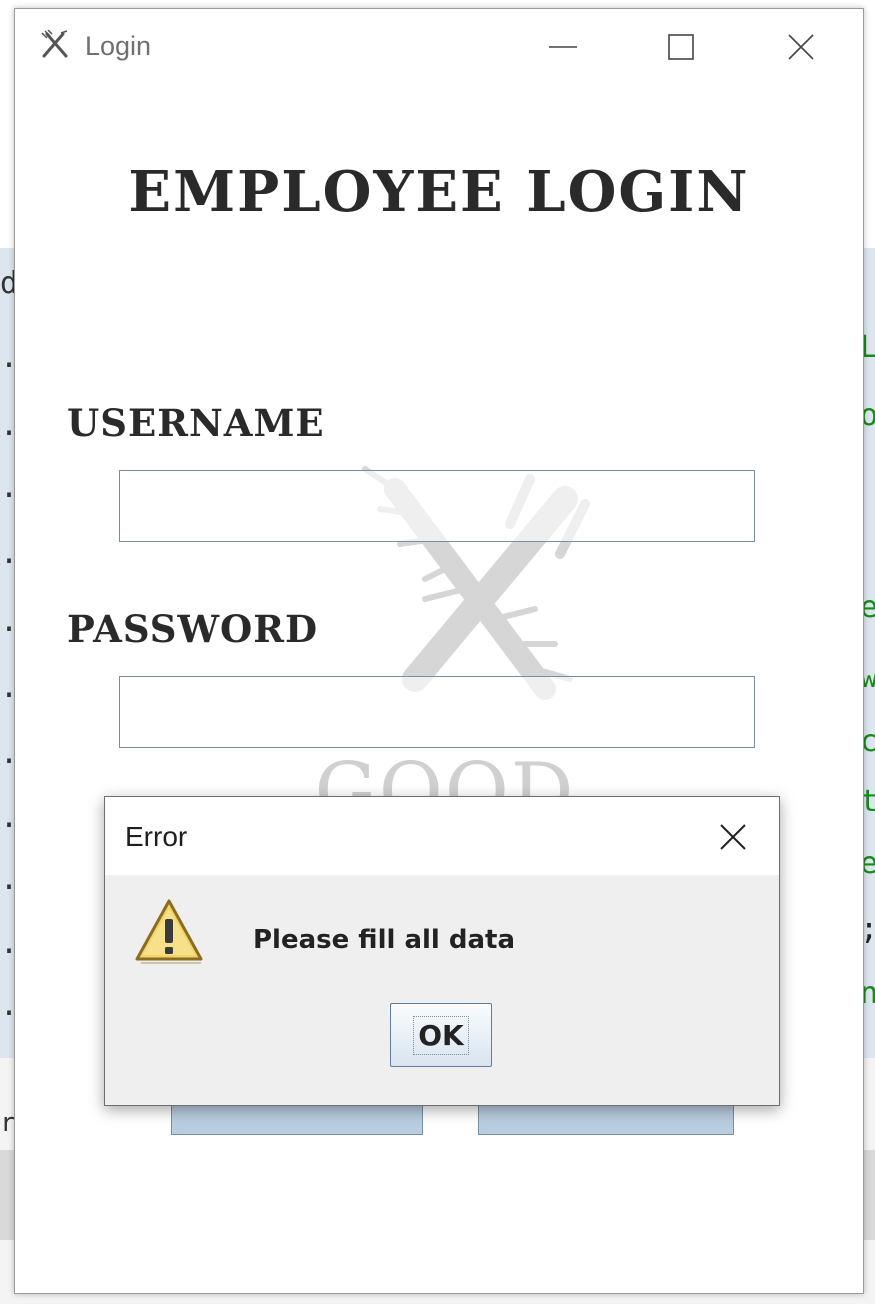  Describe the element at coordinates (439, 192) in the screenshot. I see `page-title: EMPLOYEE LOGIN` at that location.